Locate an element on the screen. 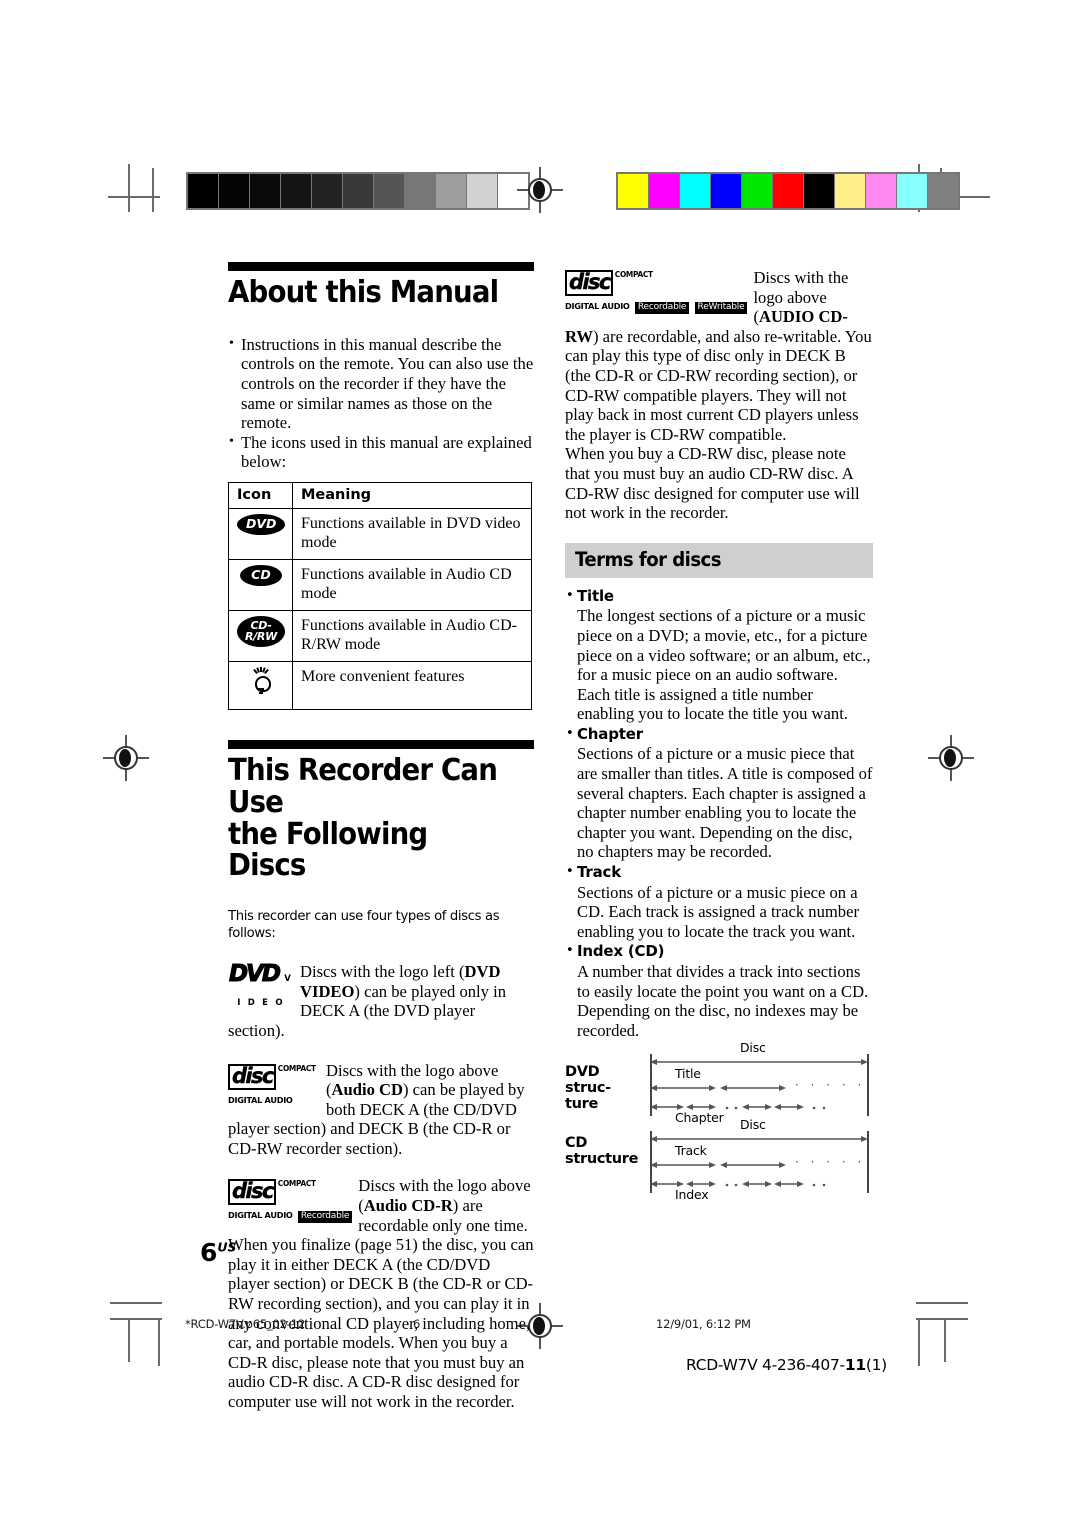 This screenshot has width=1080, height=1528. compact-disc-digital-audio-logo-icon: disc COMPACT DIGITAL AUDIO is located at coordinates (274, 1084).